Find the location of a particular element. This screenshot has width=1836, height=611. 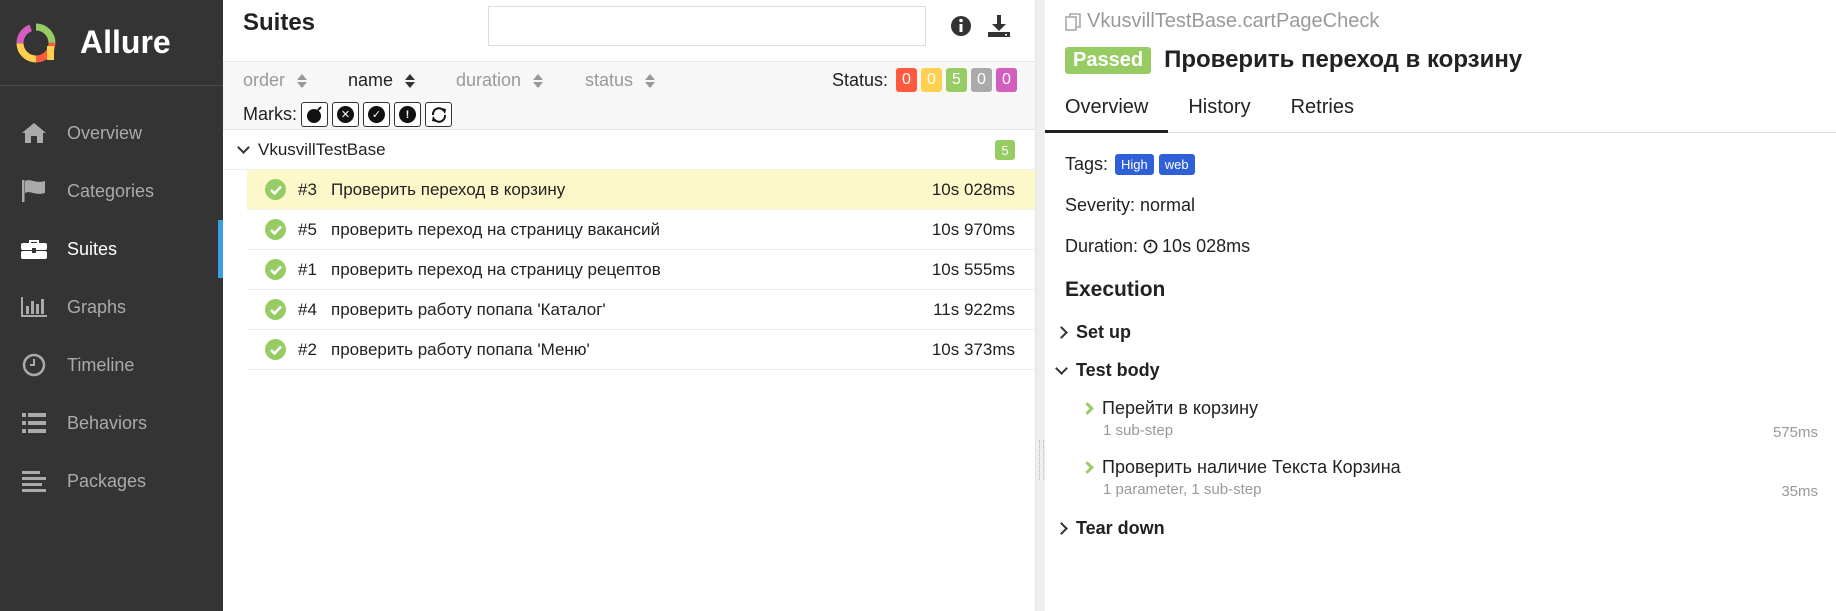

status-broken-toggle: 0 is located at coordinates (931, 80).